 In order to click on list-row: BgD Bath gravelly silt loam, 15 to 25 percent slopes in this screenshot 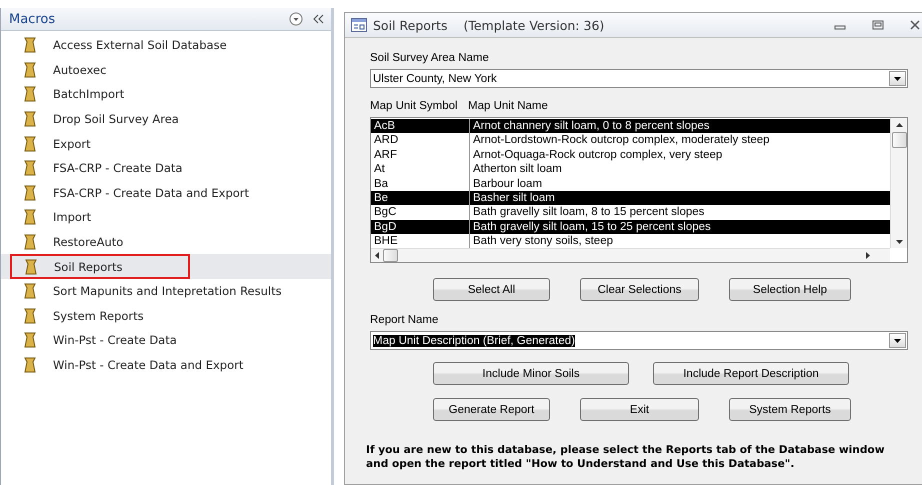, I will do `click(630, 227)`.